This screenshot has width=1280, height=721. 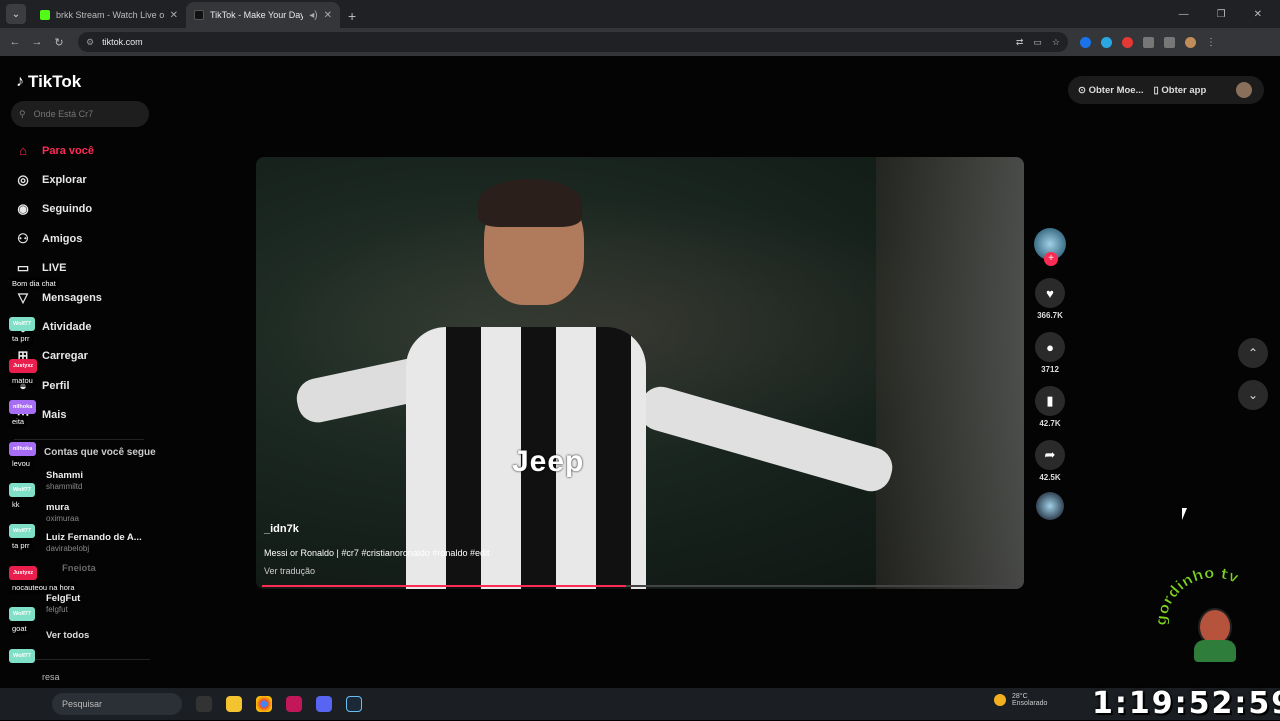 I want to click on compass-icon: ◎, so click(x=23, y=180).